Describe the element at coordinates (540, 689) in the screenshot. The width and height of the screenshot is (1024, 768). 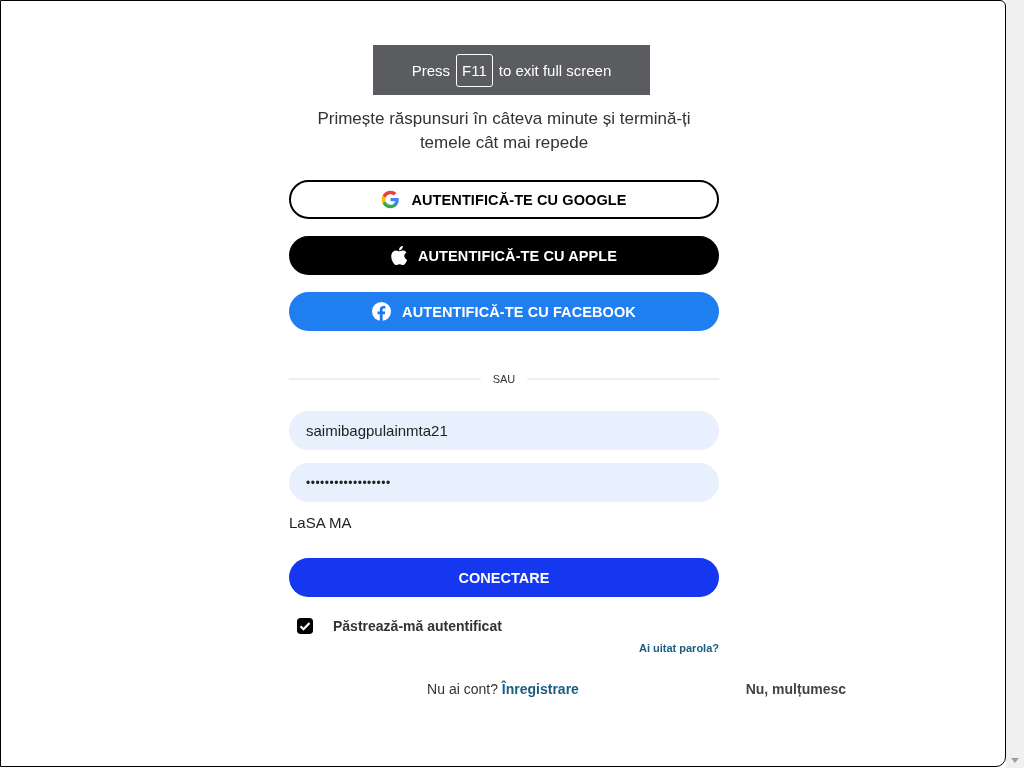
I see `signup-link: Înregistrare` at that location.